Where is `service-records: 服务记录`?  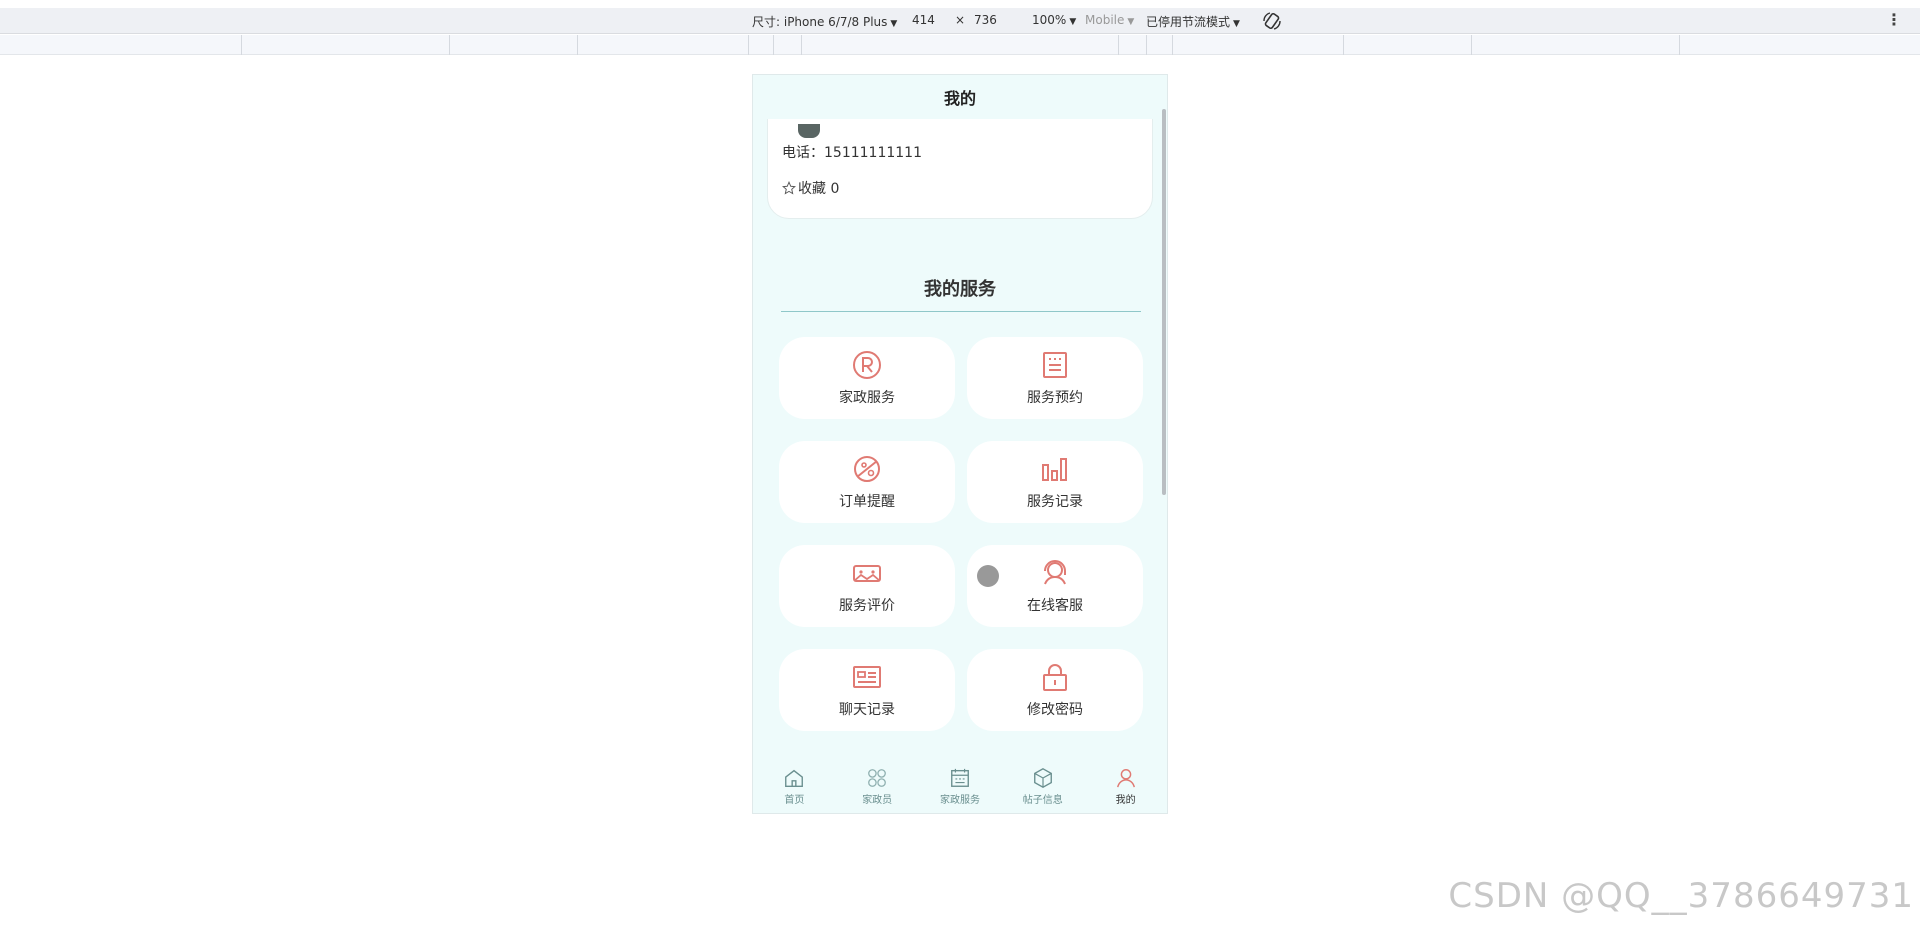 service-records: 服务记录 is located at coordinates (1055, 482).